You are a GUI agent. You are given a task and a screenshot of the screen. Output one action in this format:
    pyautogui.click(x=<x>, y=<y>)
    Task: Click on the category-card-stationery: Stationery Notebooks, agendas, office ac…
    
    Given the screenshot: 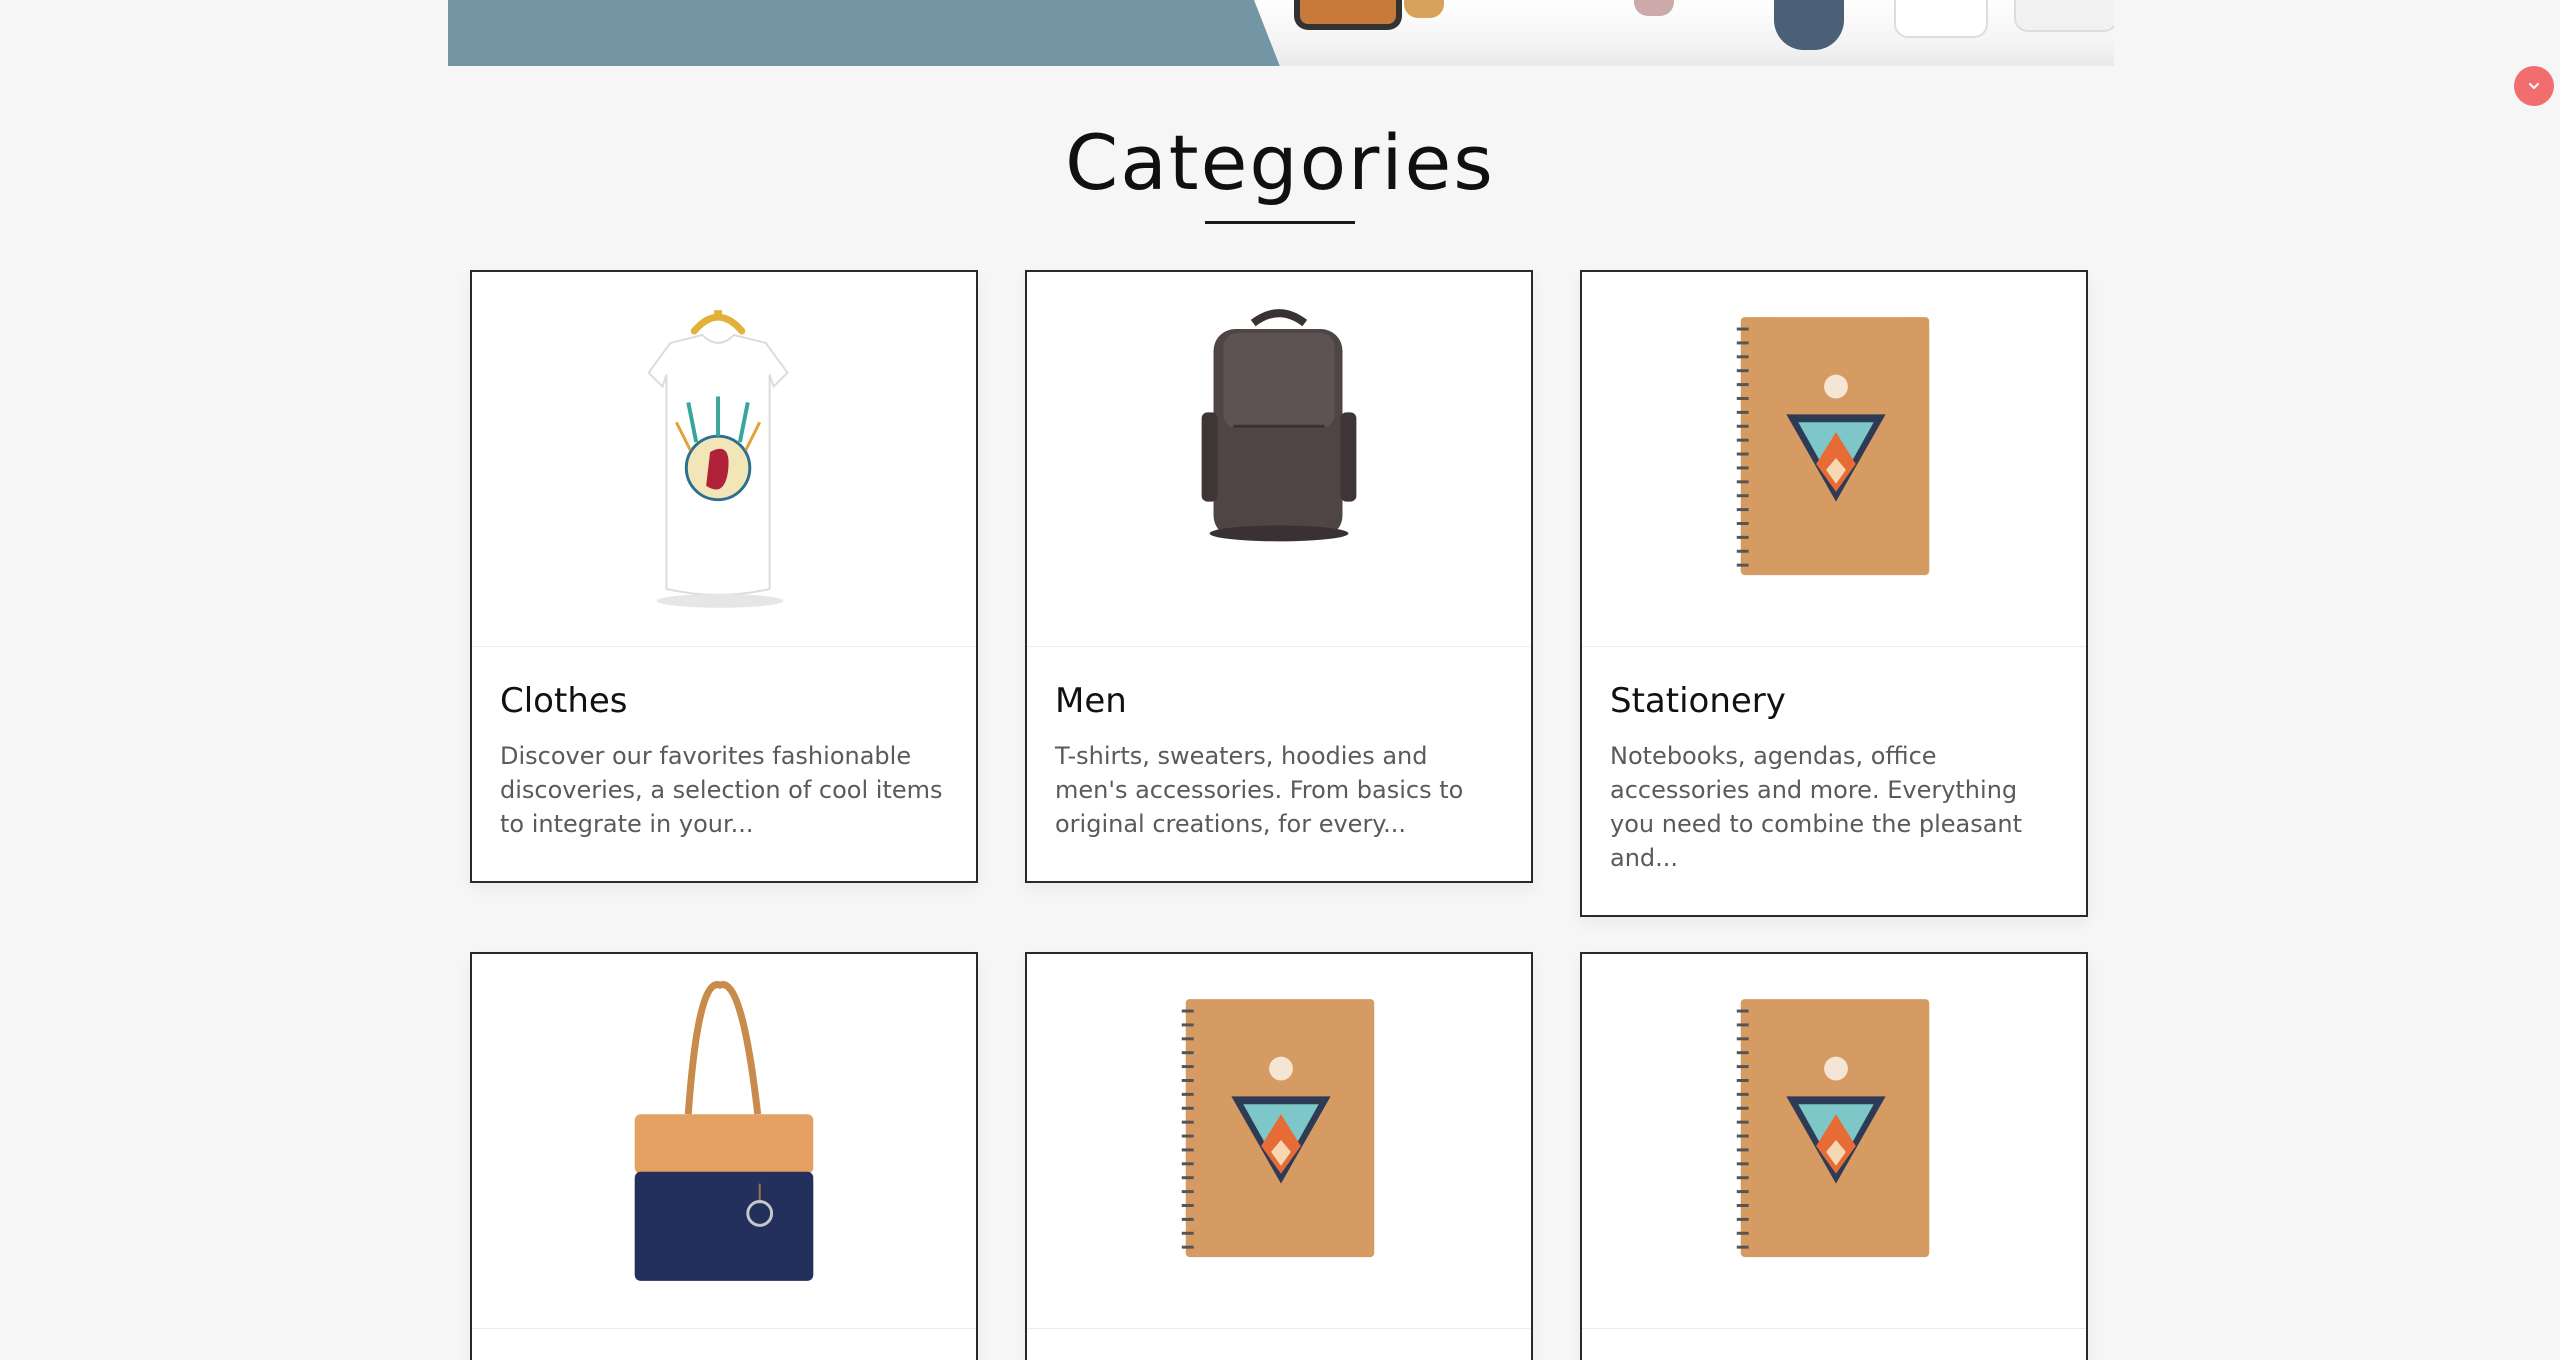 What is the action you would take?
    pyautogui.click(x=1834, y=593)
    